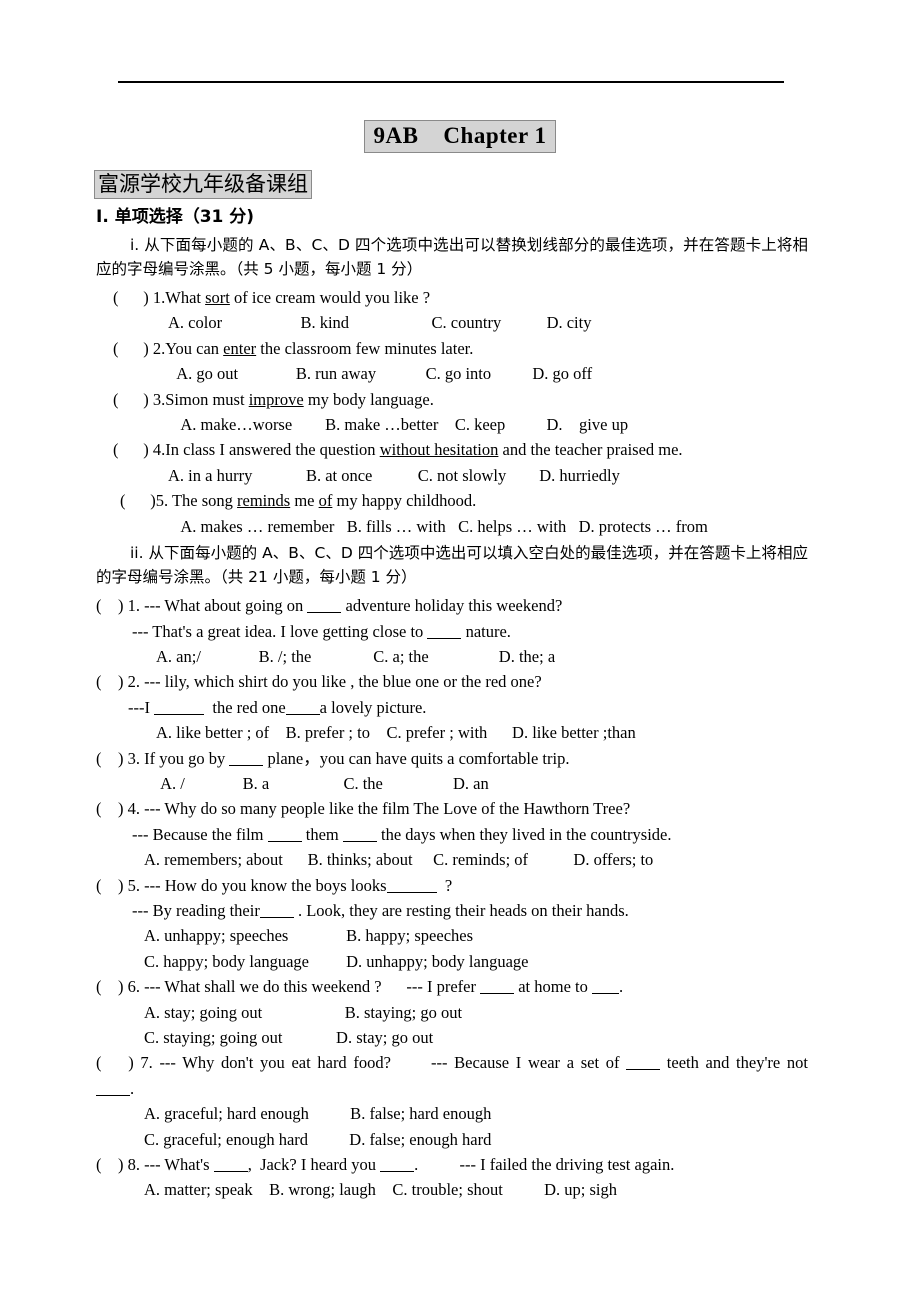 The image size is (920, 1302). What do you see at coordinates (379, 322) in the screenshot?
I see `option-list: A. color B. kind C. country D. city` at bounding box center [379, 322].